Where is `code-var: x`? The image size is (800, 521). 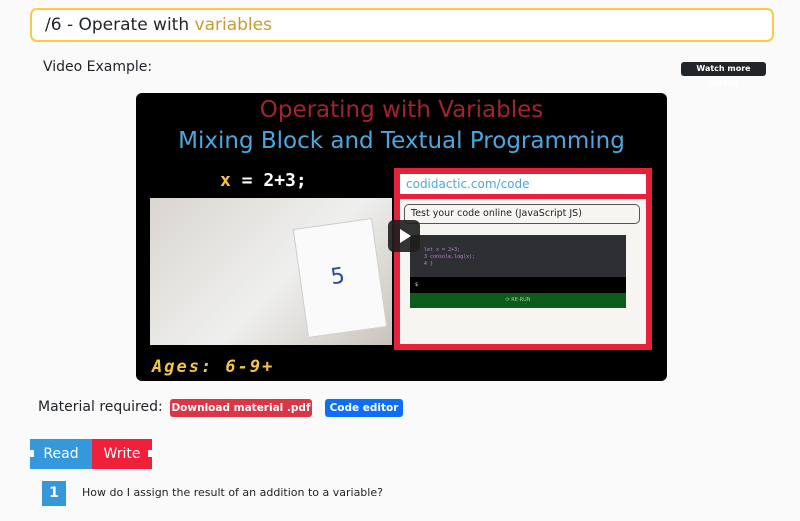 code-var: x is located at coordinates (225, 180).